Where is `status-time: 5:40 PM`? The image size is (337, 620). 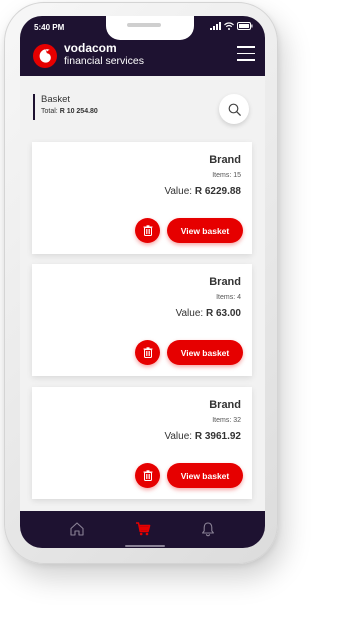 status-time: 5:40 PM is located at coordinates (49, 27).